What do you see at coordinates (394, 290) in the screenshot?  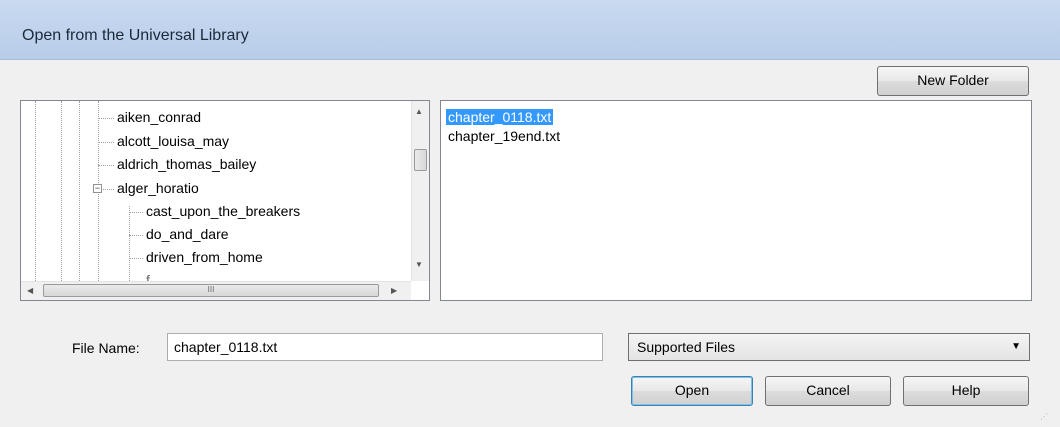 I see `scroll-right-icon: ▶` at bounding box center [394, 290].